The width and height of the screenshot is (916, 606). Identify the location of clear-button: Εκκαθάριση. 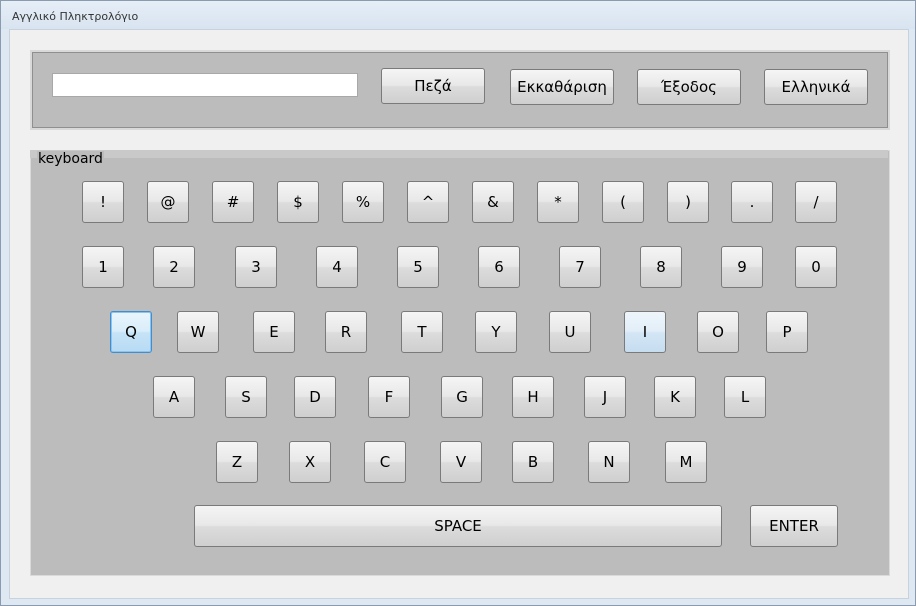
(562, 87).